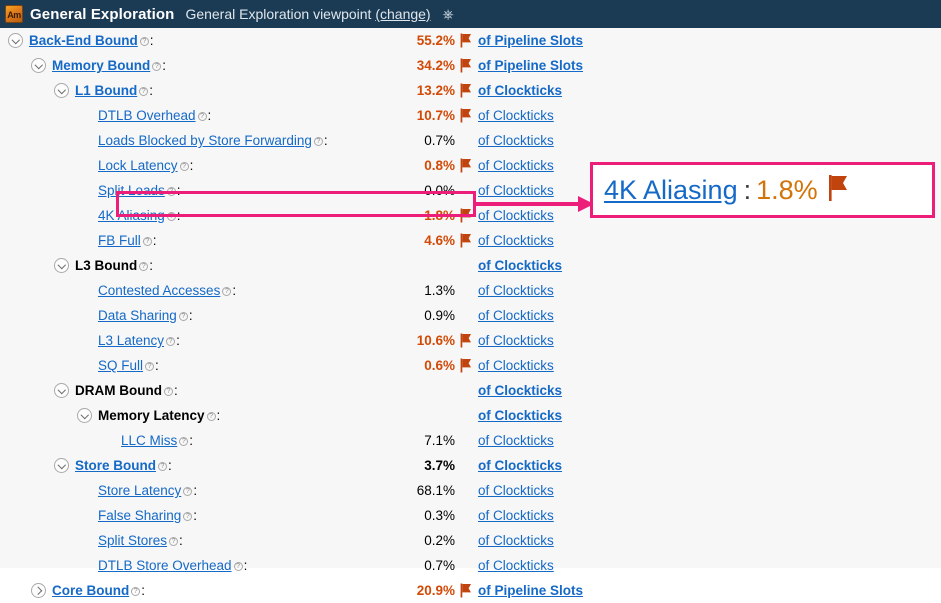  I want to click on metric-label: False Sharing, so click(139, 515).